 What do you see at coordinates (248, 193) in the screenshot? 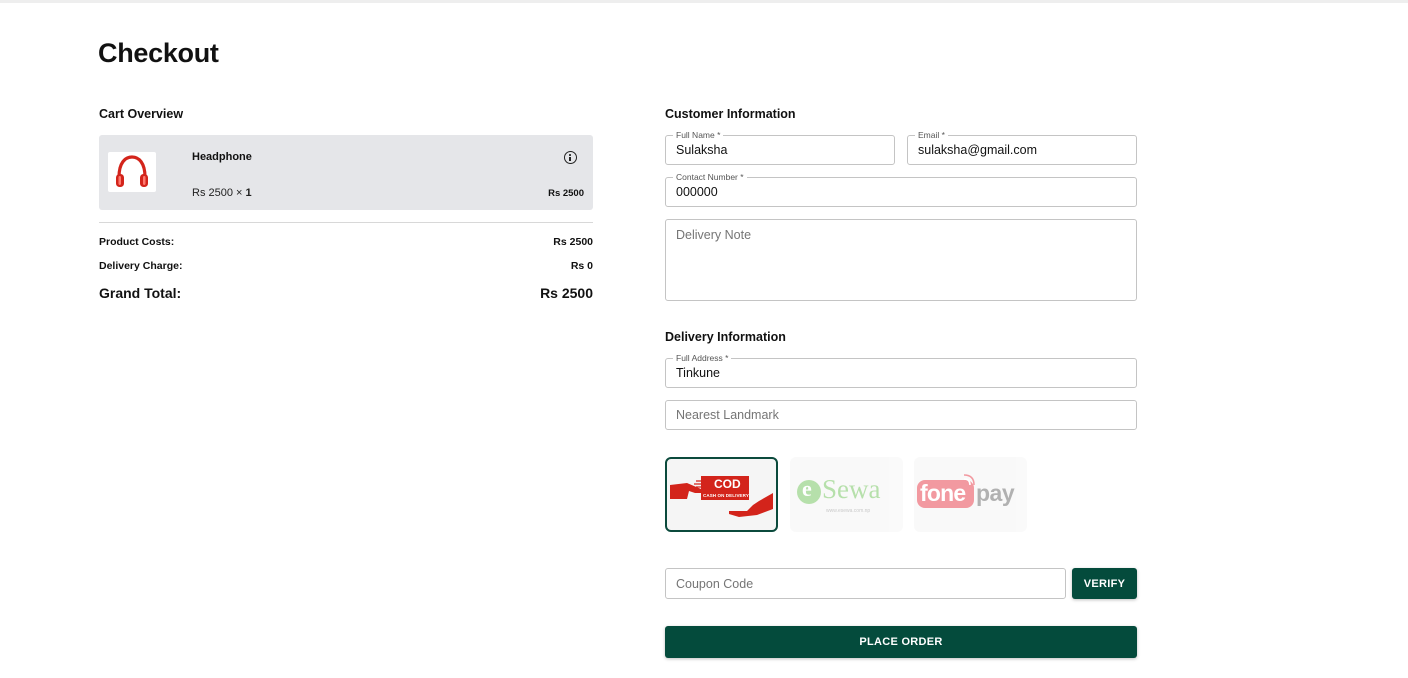
I see `cart-item-quantity: 1` at bounding box center [248, 193].